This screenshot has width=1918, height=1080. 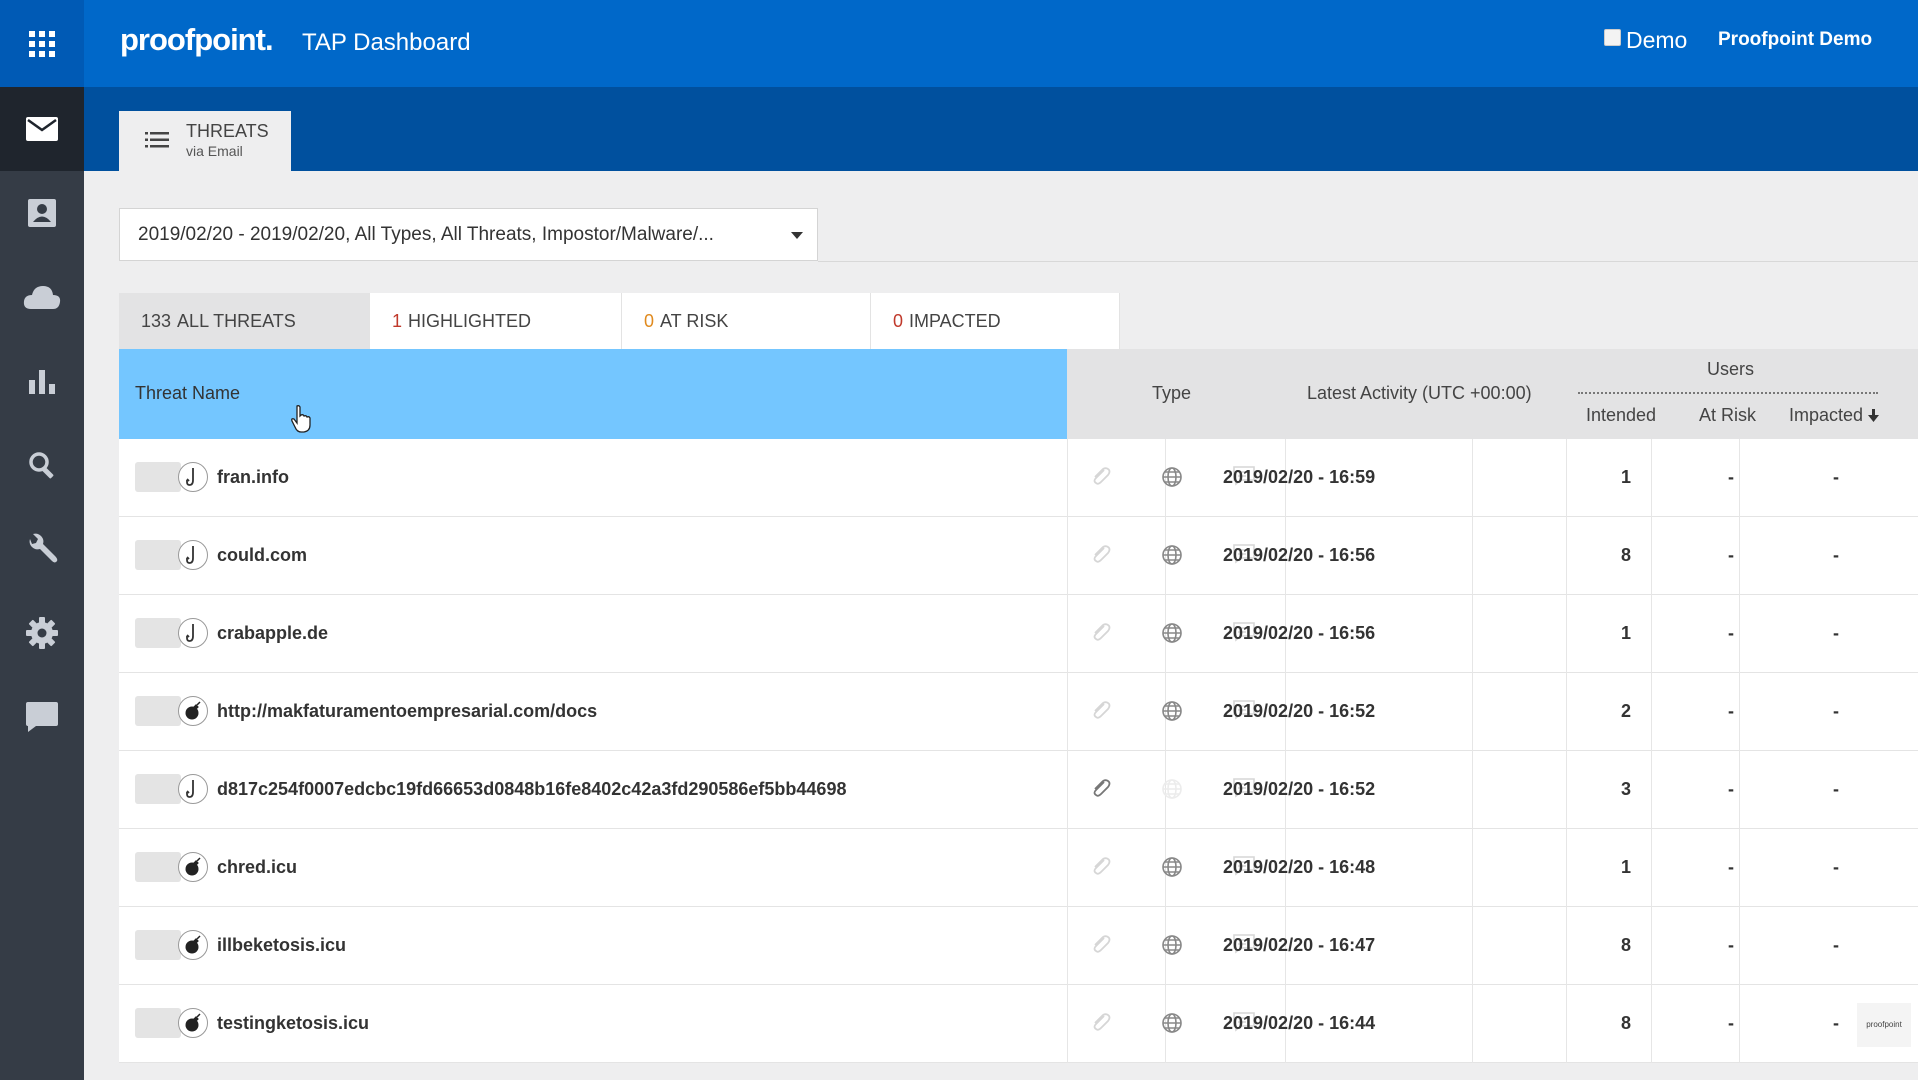 I want to click on threat-name: testingketosis.icu, so click(x=293, y=1023).